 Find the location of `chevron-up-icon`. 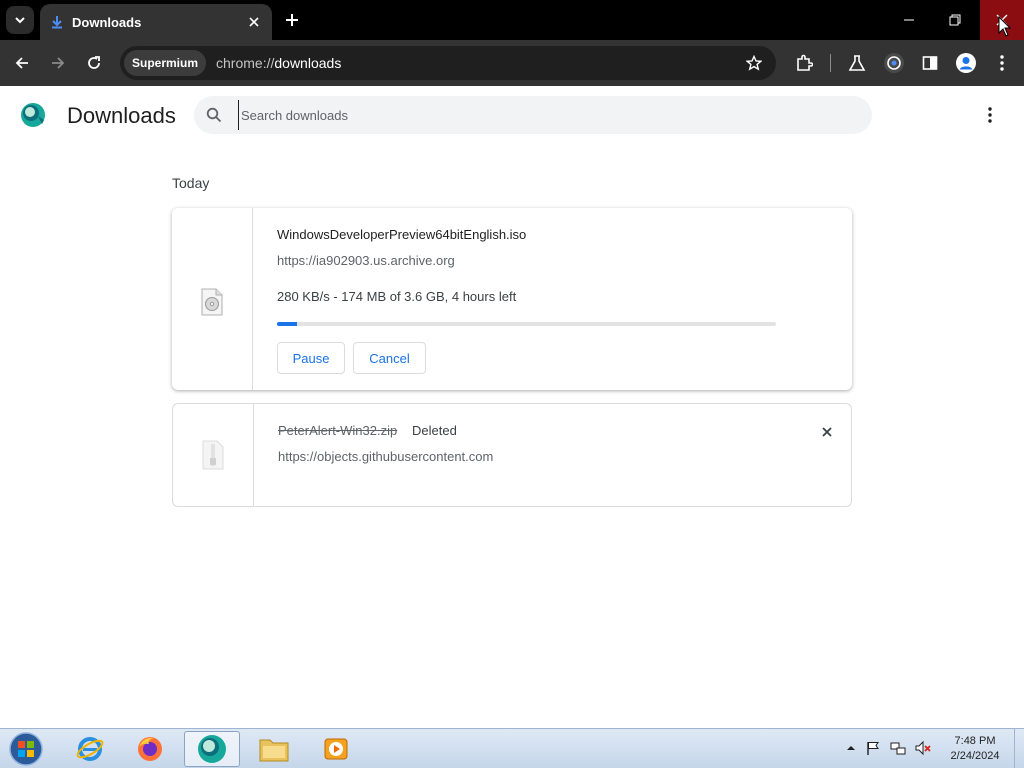

chevron-up-icon is located at coordinates (851, 748).